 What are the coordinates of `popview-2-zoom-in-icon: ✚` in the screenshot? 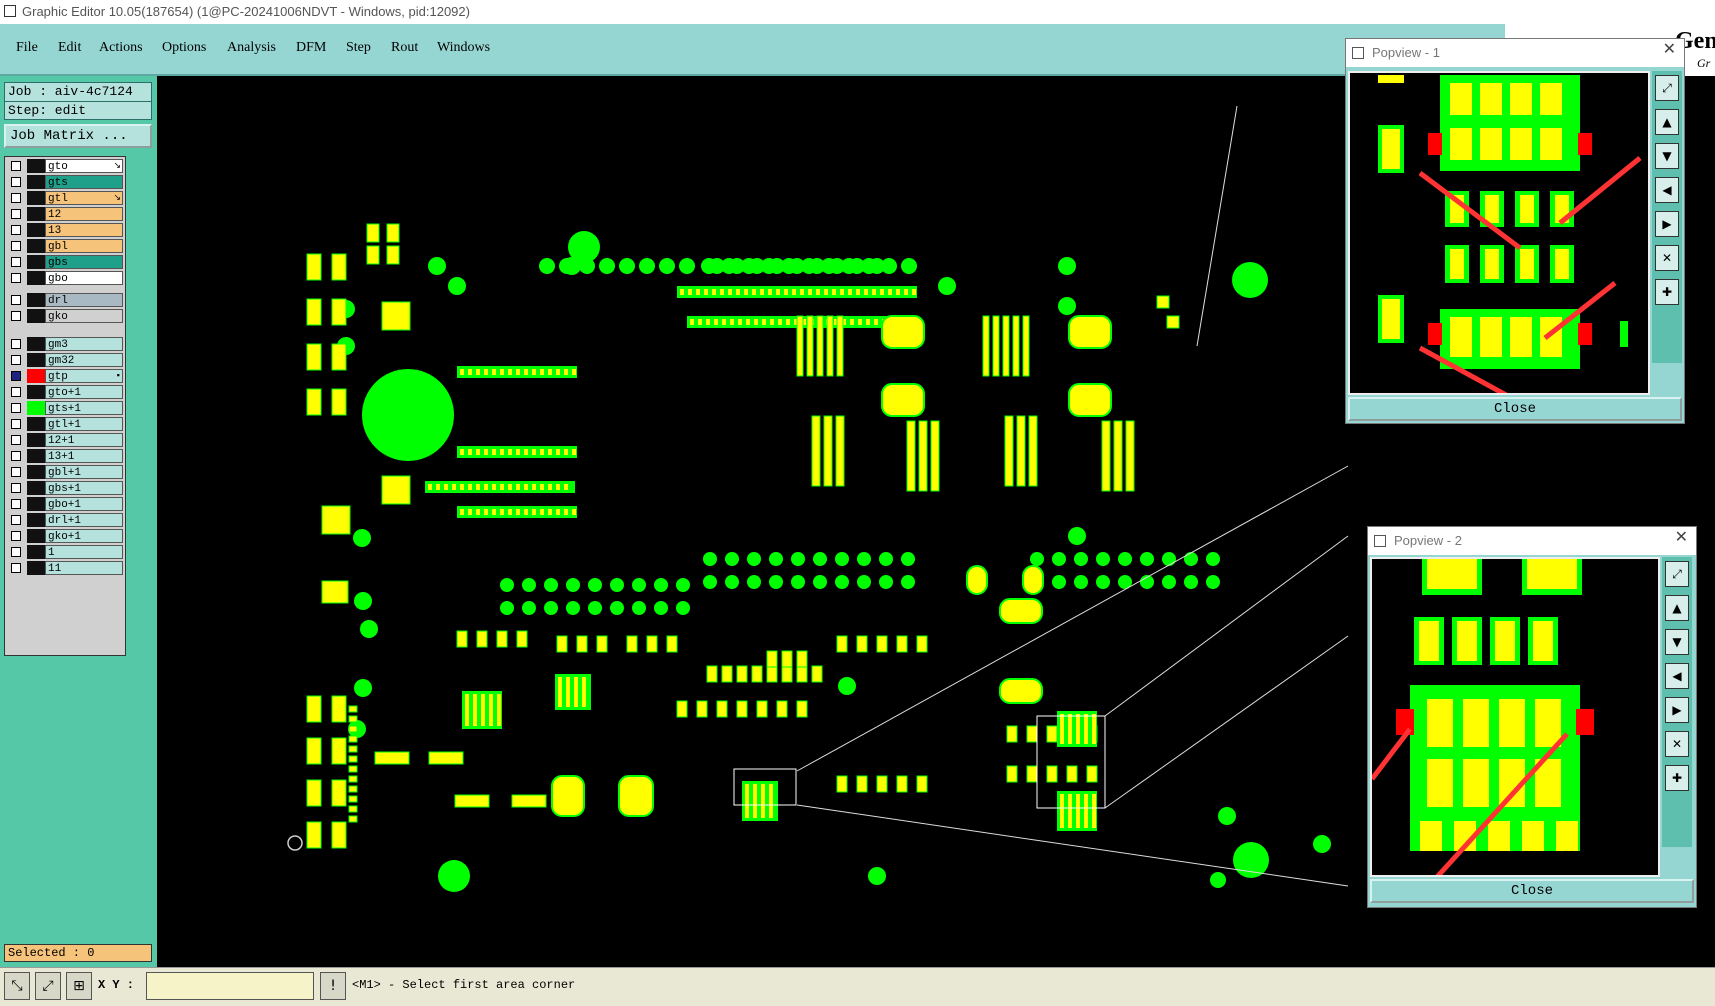 It's located at (1677, 778).